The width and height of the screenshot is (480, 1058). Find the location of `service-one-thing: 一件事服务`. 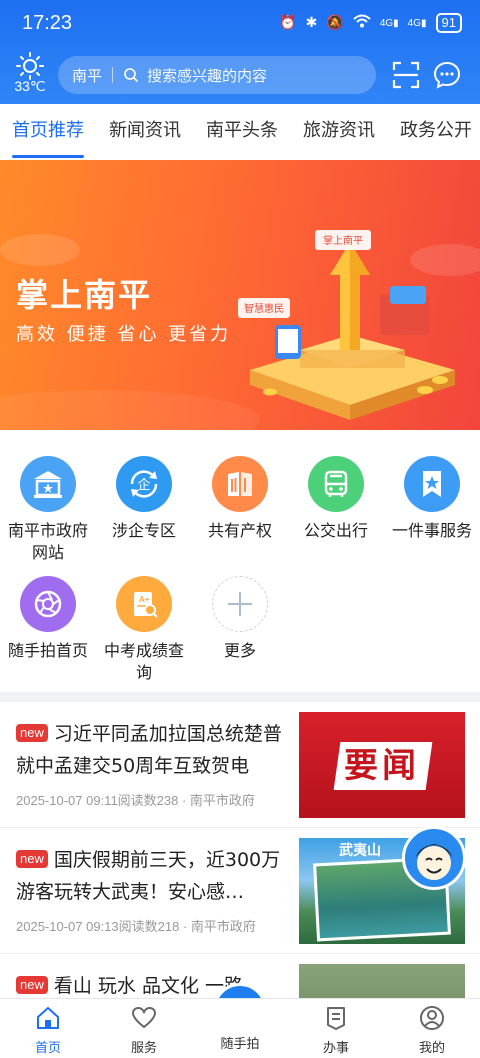

service-one-thing: 一件事服务 is located at coordinates (432, 499).